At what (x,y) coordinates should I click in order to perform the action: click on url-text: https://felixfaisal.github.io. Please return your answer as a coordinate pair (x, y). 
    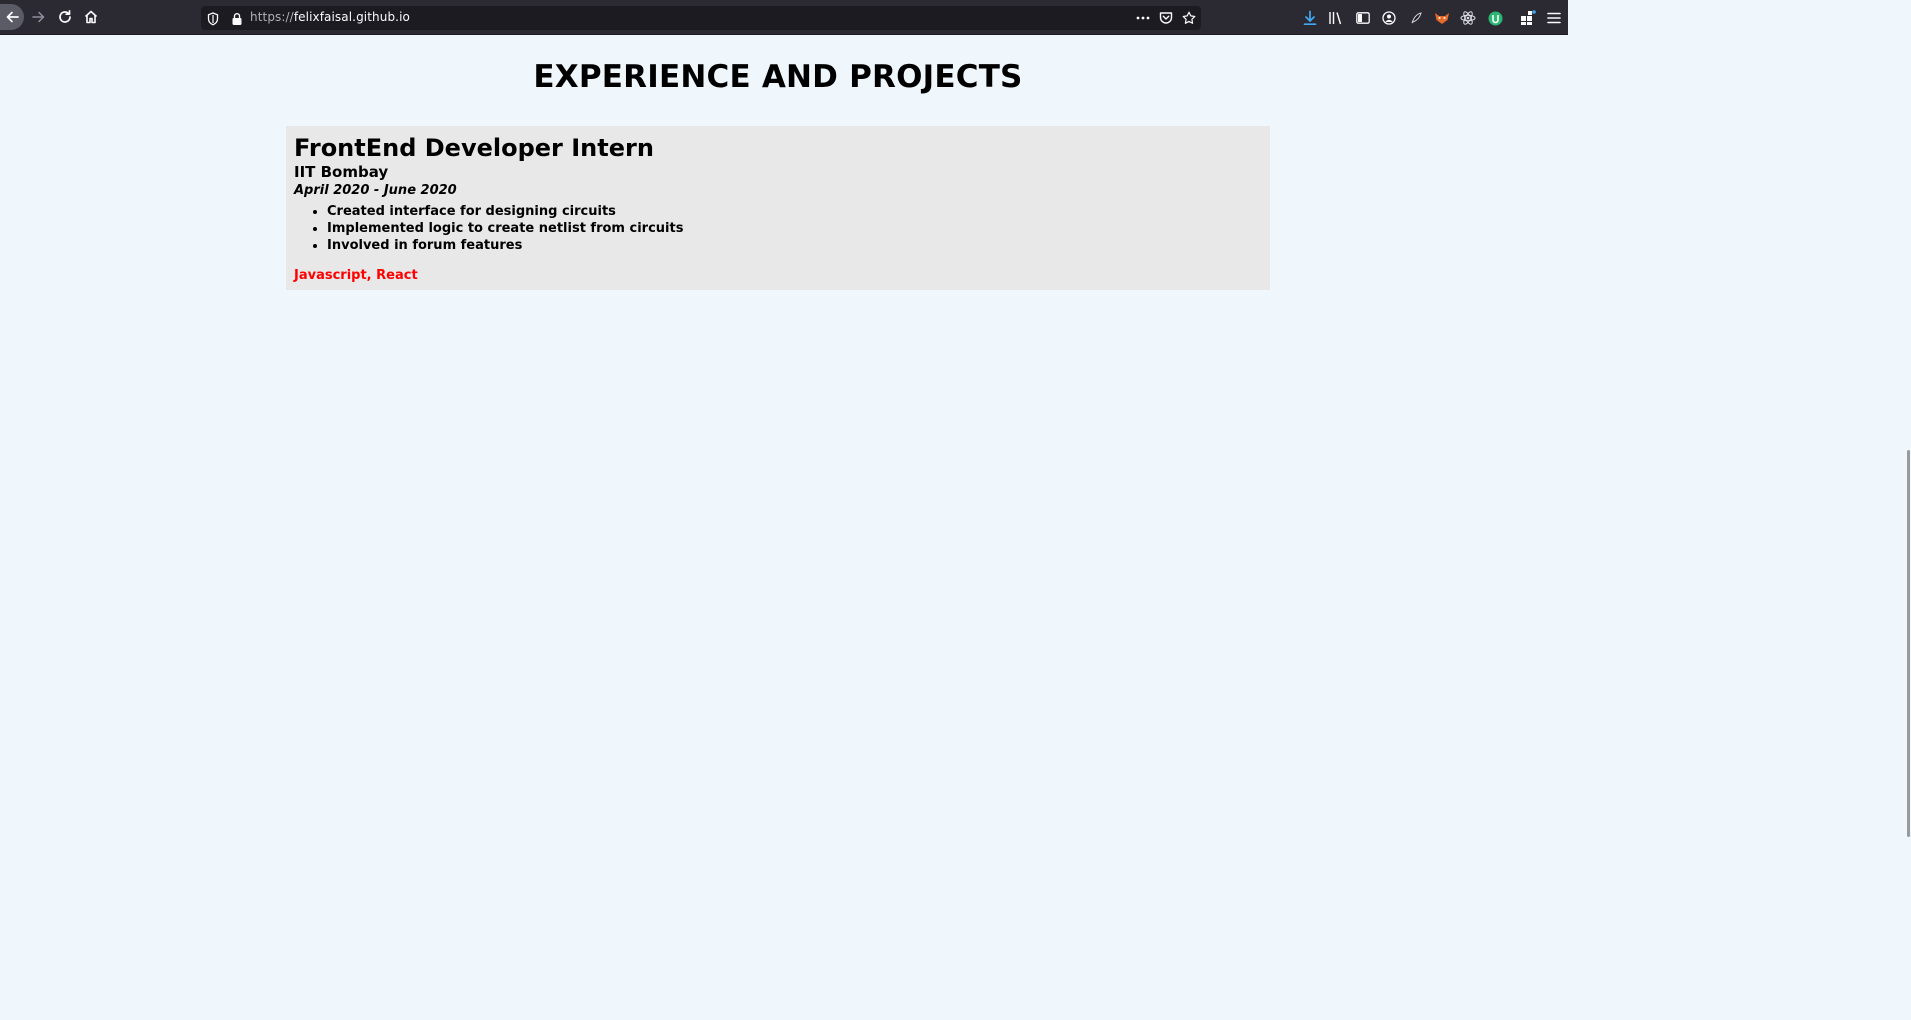
    Looking at the image, I should click on (330, 17).